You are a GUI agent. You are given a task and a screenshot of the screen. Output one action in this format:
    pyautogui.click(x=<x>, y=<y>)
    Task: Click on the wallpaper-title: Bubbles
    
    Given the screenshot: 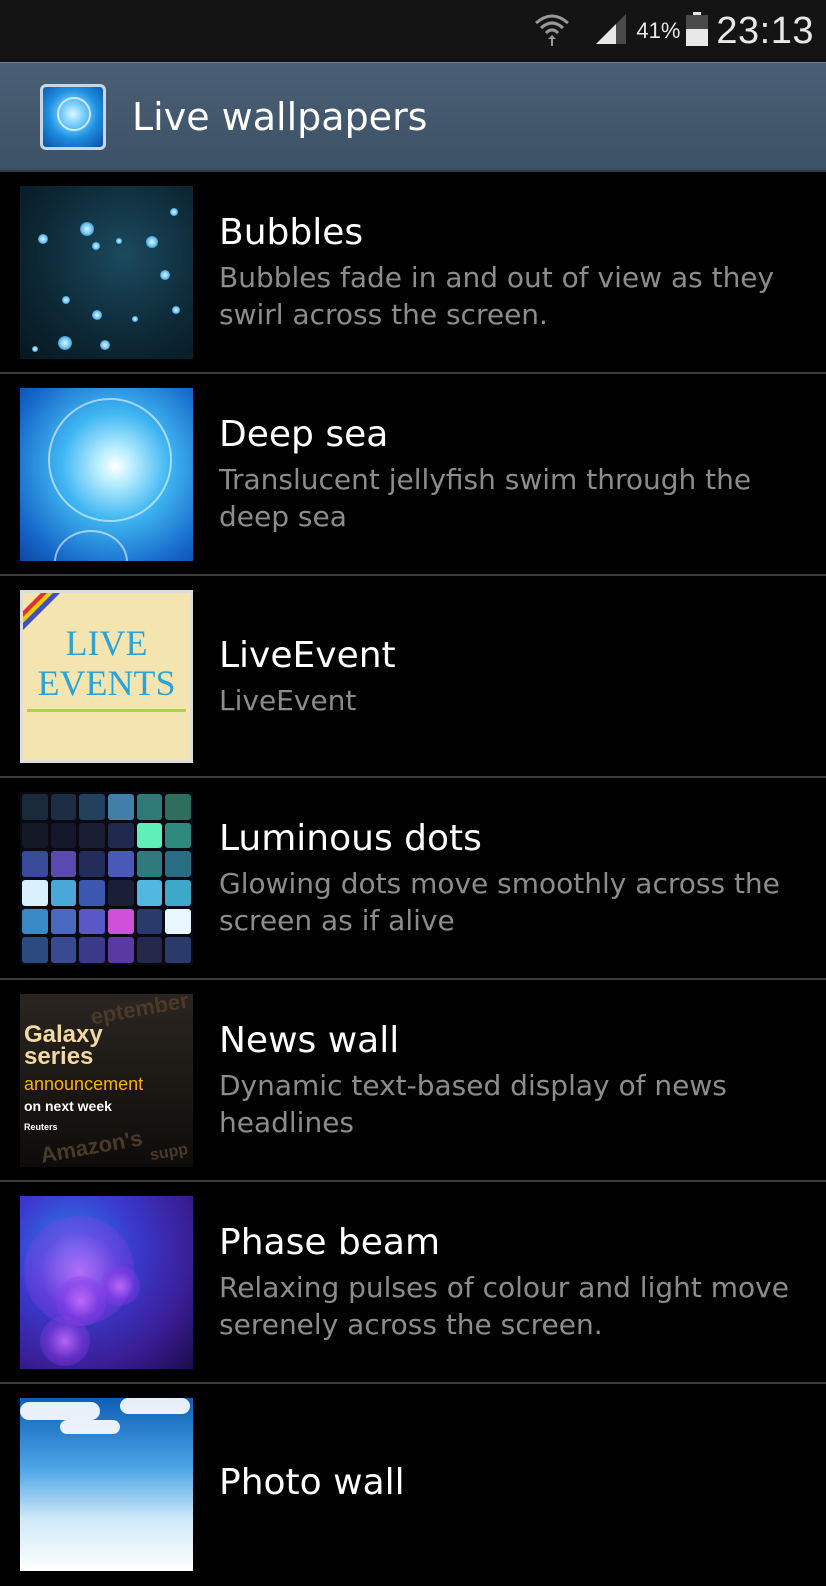 What is the action you would take?
    pyautogui.click(x=291, y=232)
    